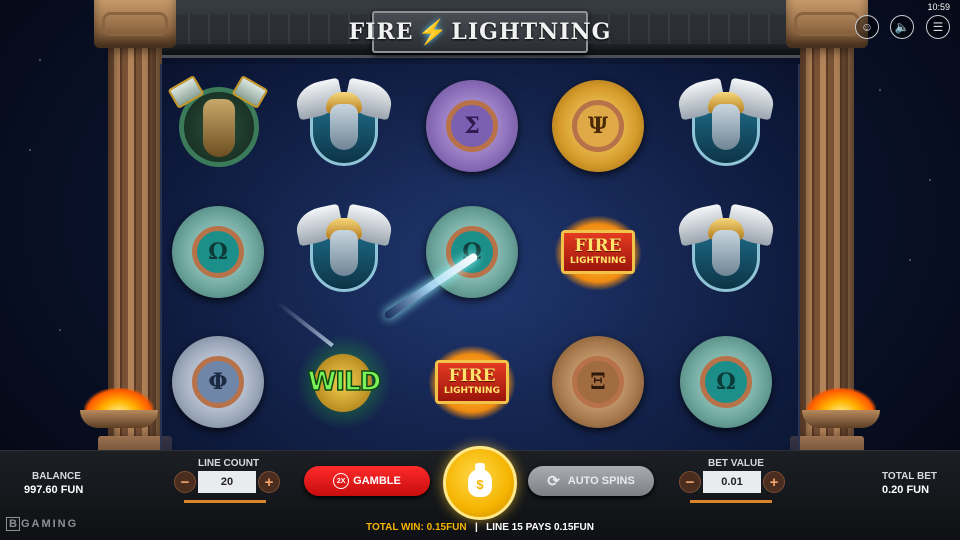  I want to click on bet-value: 0.01, so click(732, 482).